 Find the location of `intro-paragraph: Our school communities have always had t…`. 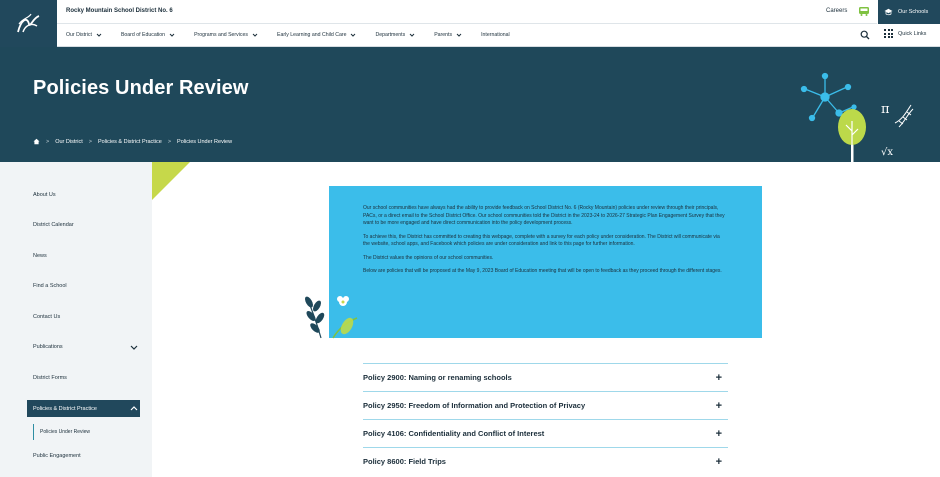

intro-paragraph: Our school communities have always had t… is located at coordinates (544, 215).